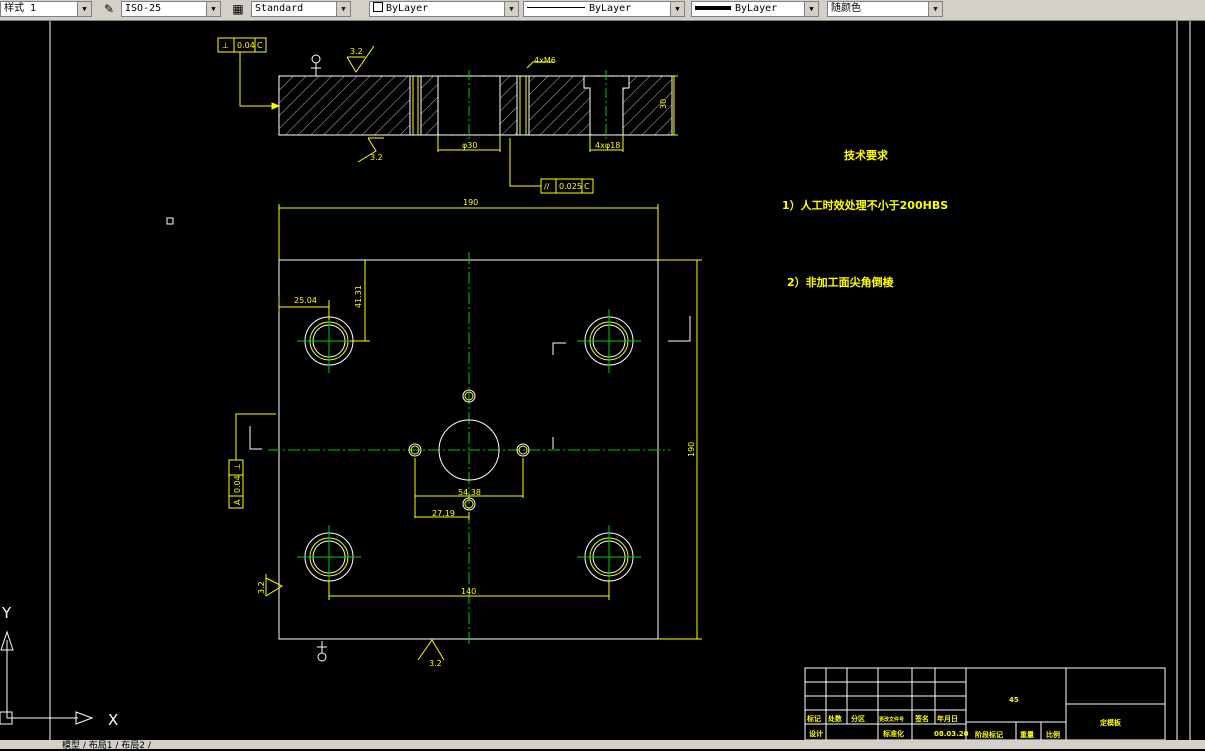  What do you see at coordinates (545, 60) in the screenshot?
I see `hole-note-top: 4xM6` at bounding box center [545, 60].